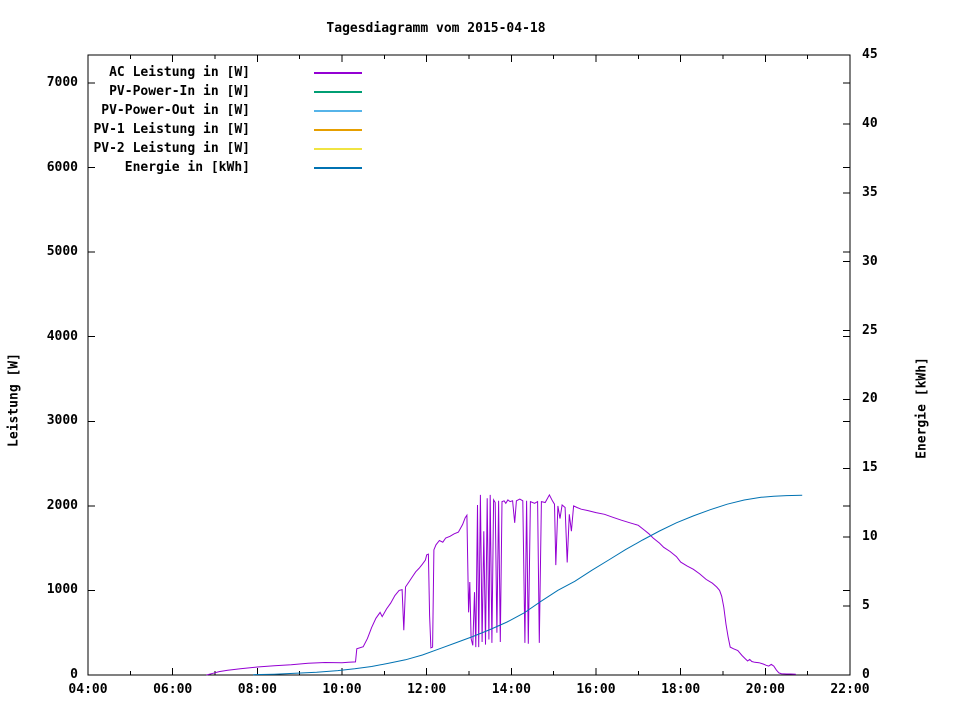 Image resolution: width=960 pixels, height=720 pixels. I want to click on legend-item-pv-2-leistung-in-w: PV-2 Leistung in [W], so click(125, 149).